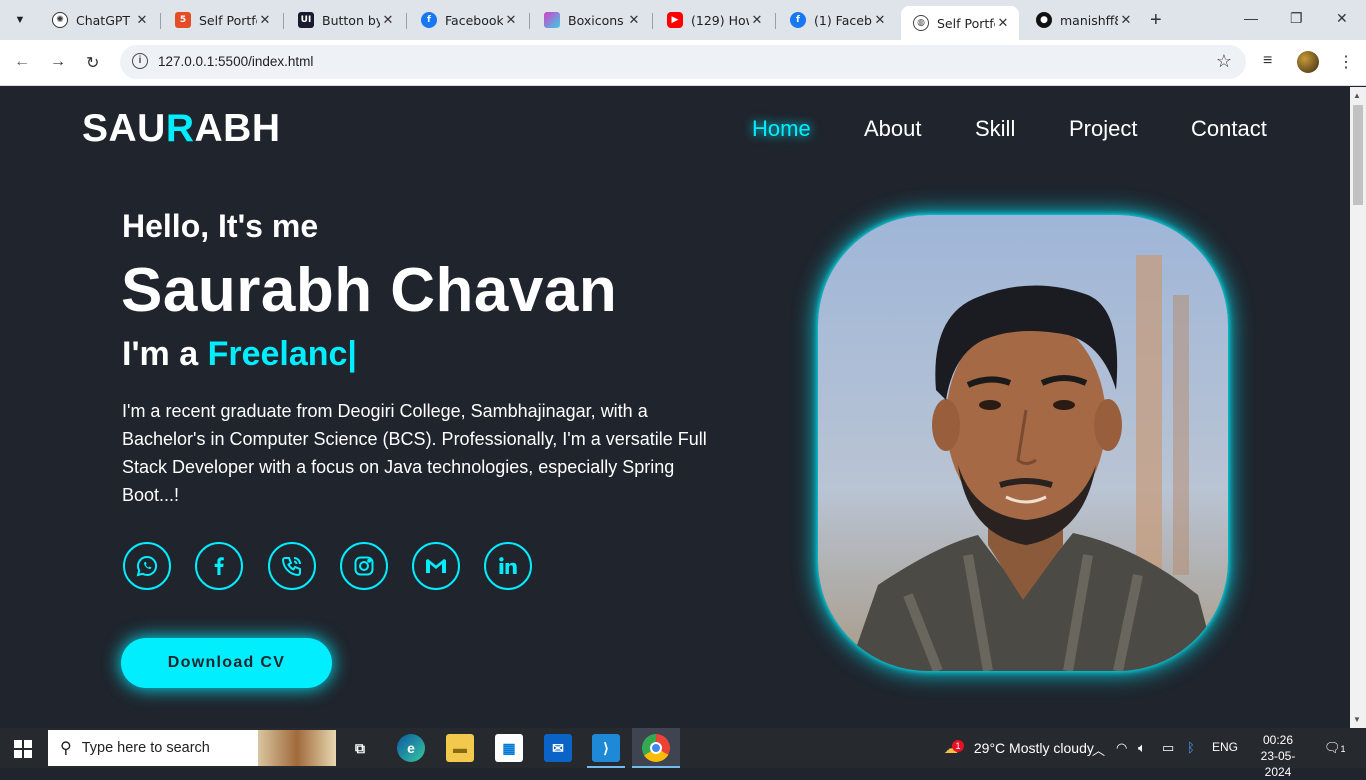 The height and width of the screenshot is (780, 1366). Describe the element at coordinates (99, 20) in the screenshot. I see `tab-chatgpt: ✺ ChatGPT ✕` at that location.